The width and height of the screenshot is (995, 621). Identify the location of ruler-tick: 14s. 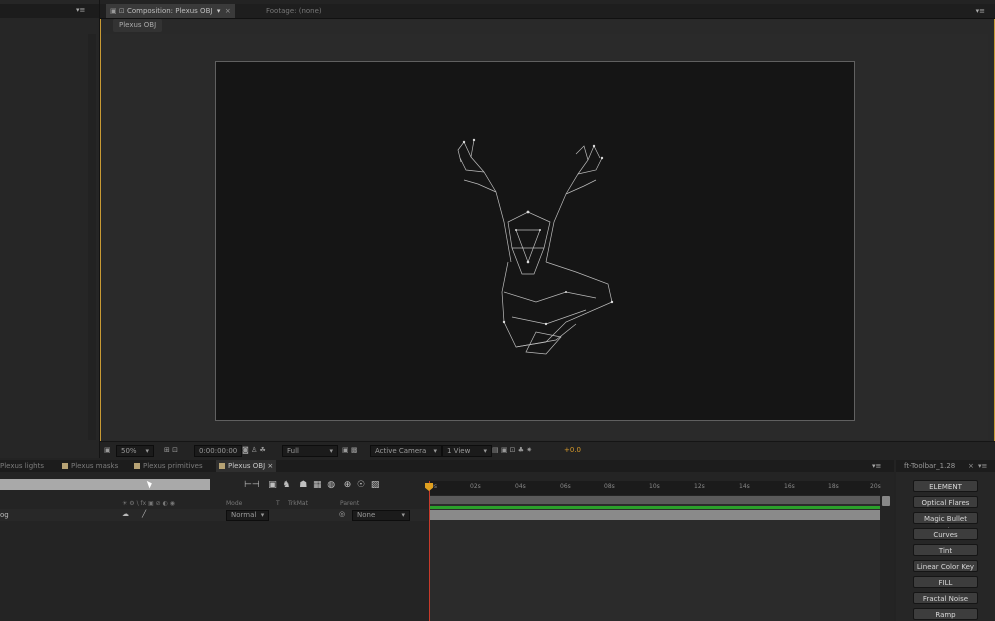
(744, 486).